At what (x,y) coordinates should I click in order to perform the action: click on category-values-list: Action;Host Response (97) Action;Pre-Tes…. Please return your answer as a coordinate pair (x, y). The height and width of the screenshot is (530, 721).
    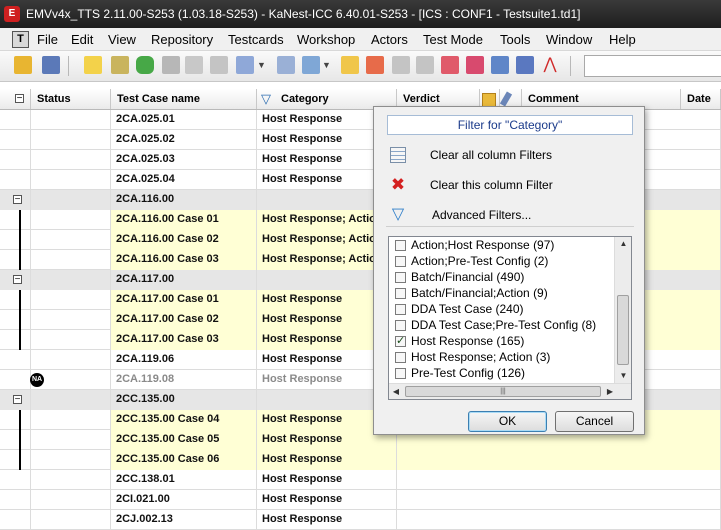
    Looking at the image, I should click on (510, 318).